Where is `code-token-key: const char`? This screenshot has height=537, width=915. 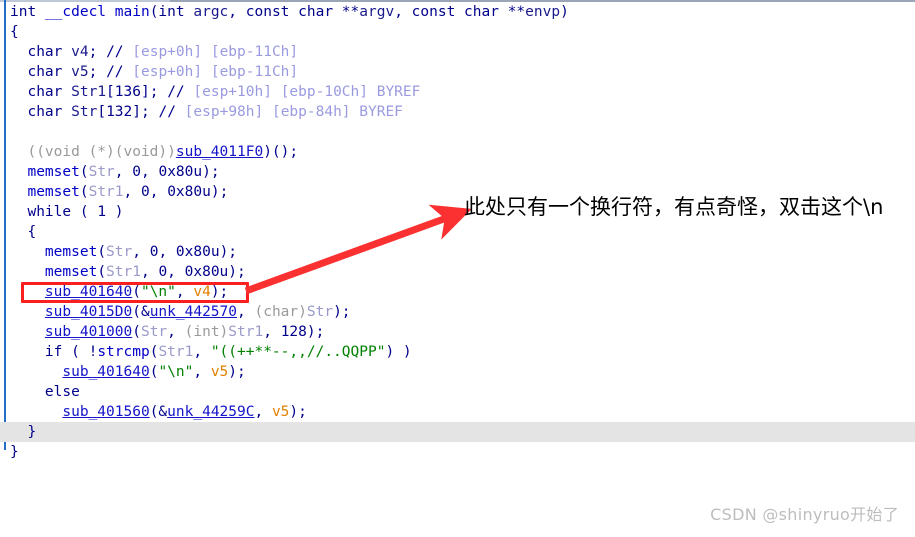
code-token-key: const char is located at coordinates (455, 12).